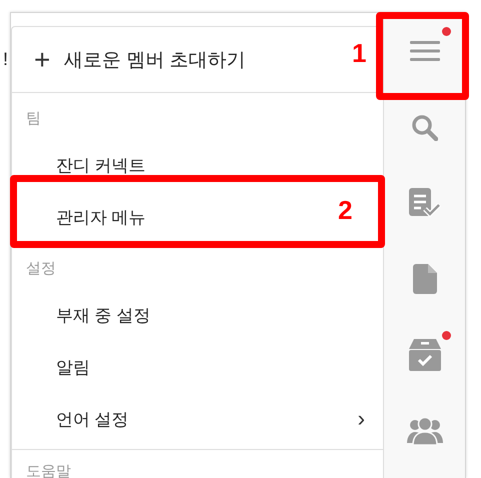 The width and height of the screenshot is (481, 478). I want to click on file-icon, so click(424, 279).